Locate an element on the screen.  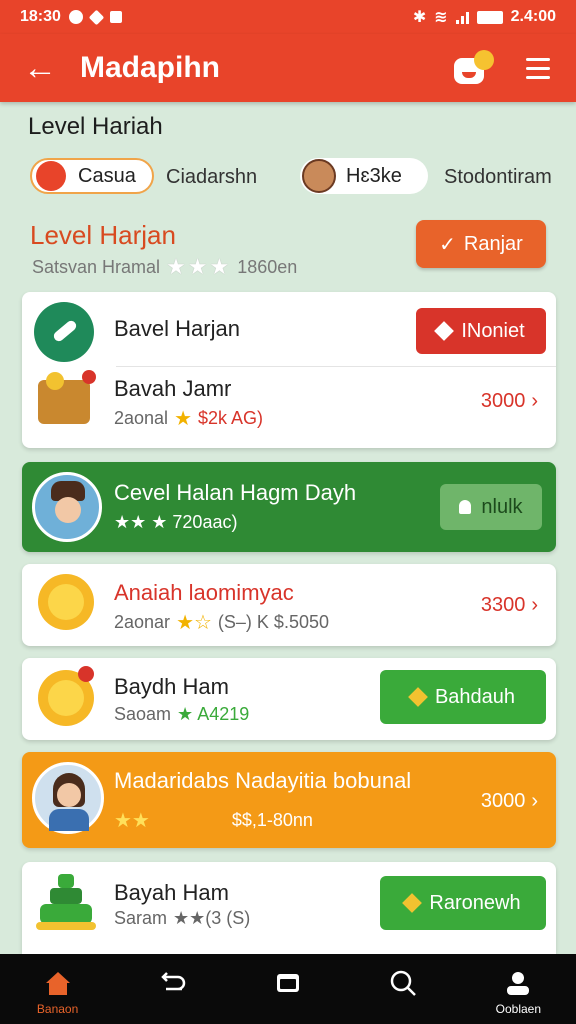
item-name: Bavel Harjan is located at coordinates (177, 328).